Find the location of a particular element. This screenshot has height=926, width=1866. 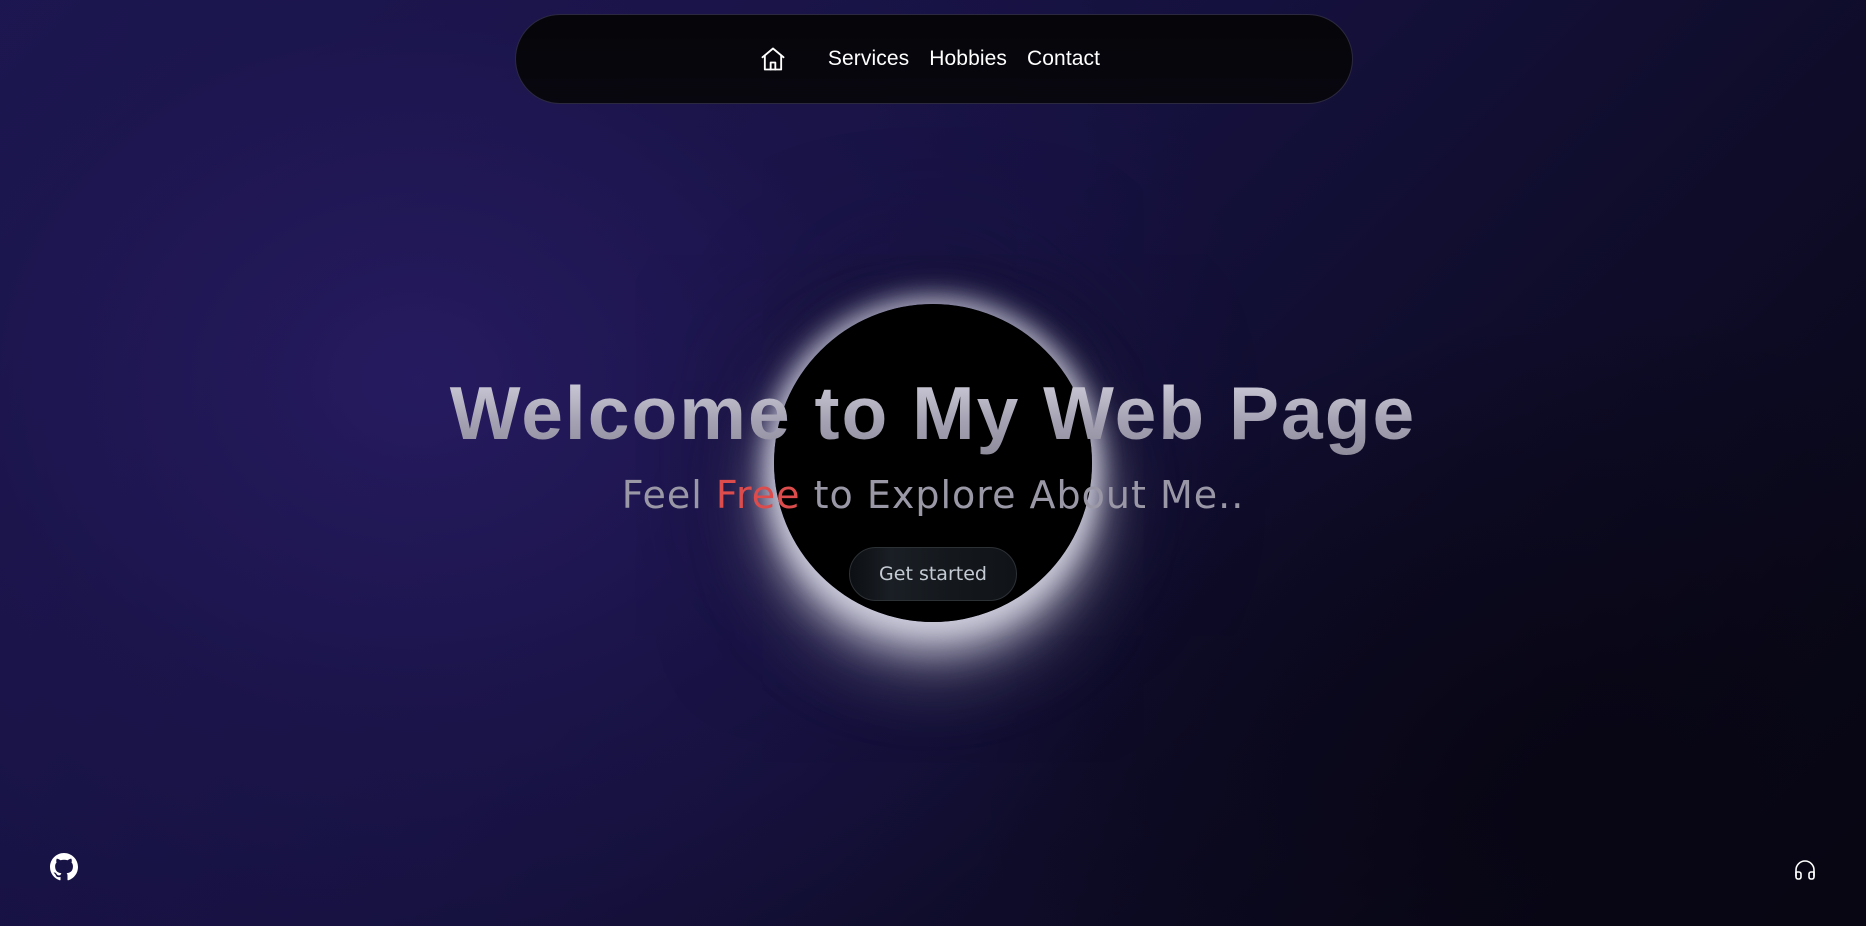

github-icon is located at coordinates (64, 867).